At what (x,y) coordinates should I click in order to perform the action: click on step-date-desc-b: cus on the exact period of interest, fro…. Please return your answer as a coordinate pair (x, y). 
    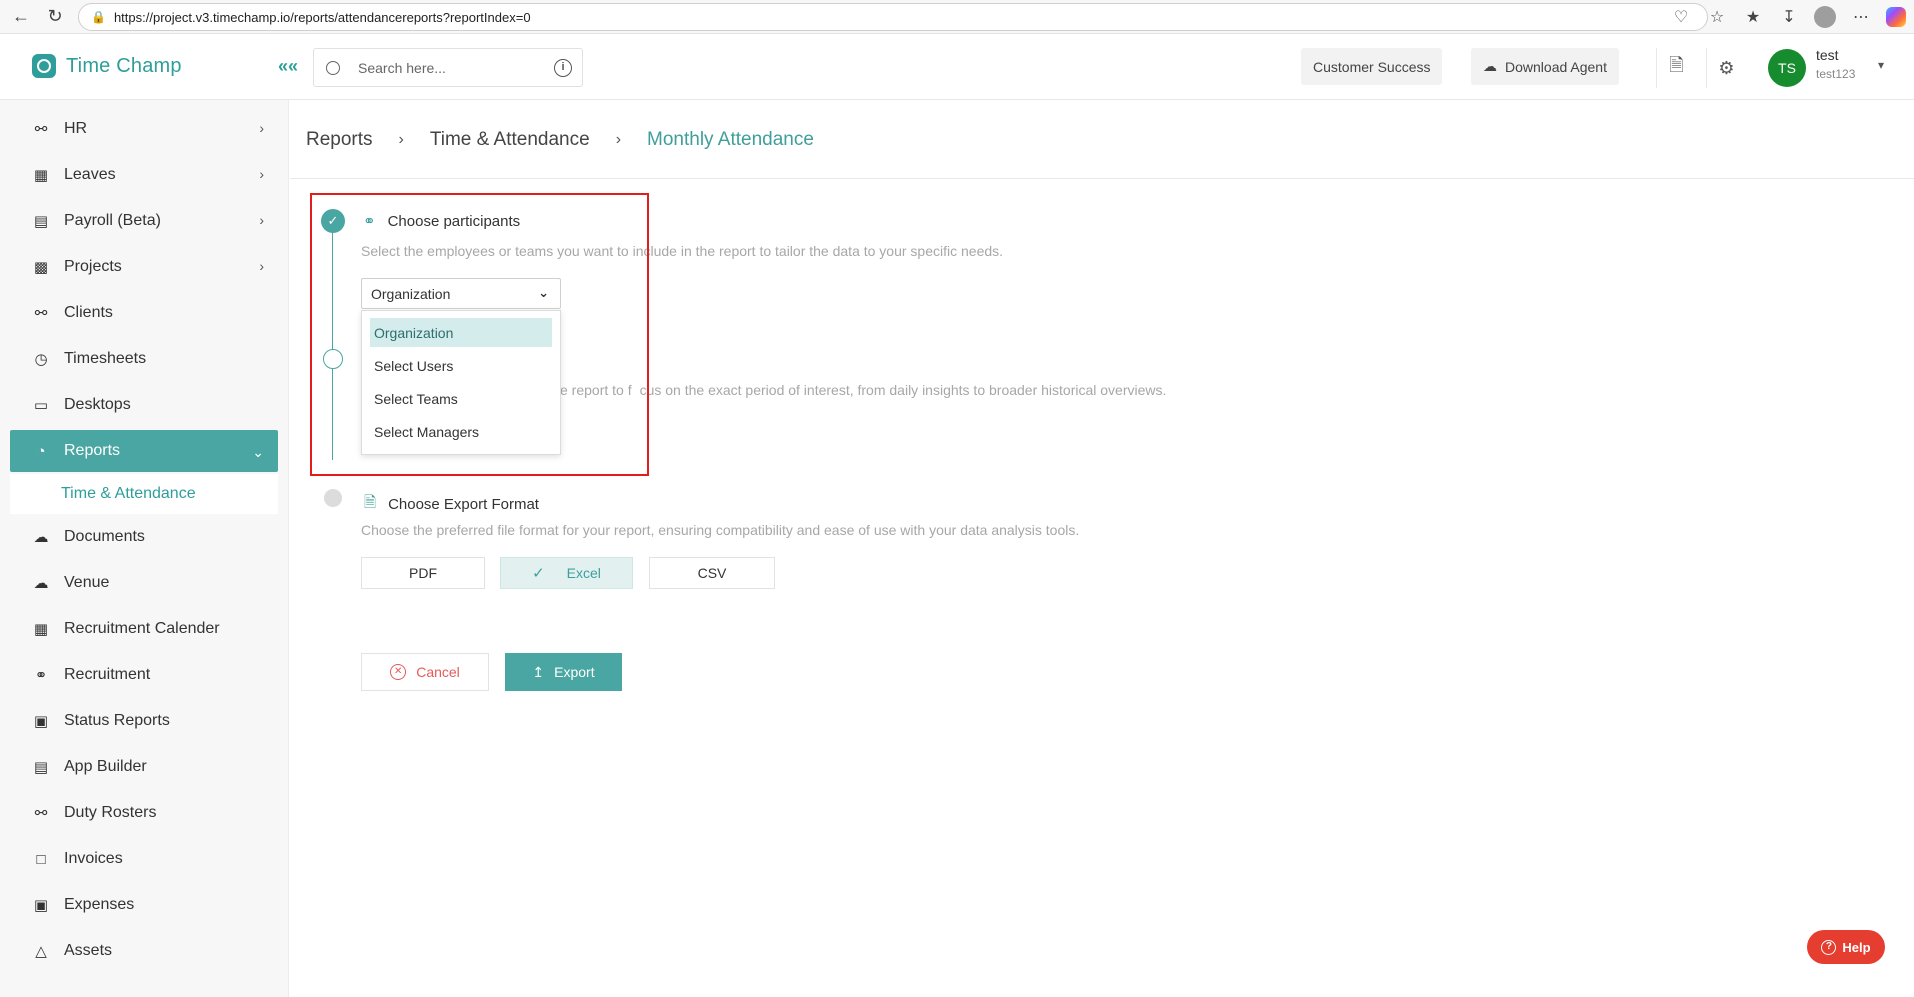
    Looking at the image, I should click on (903, 390).